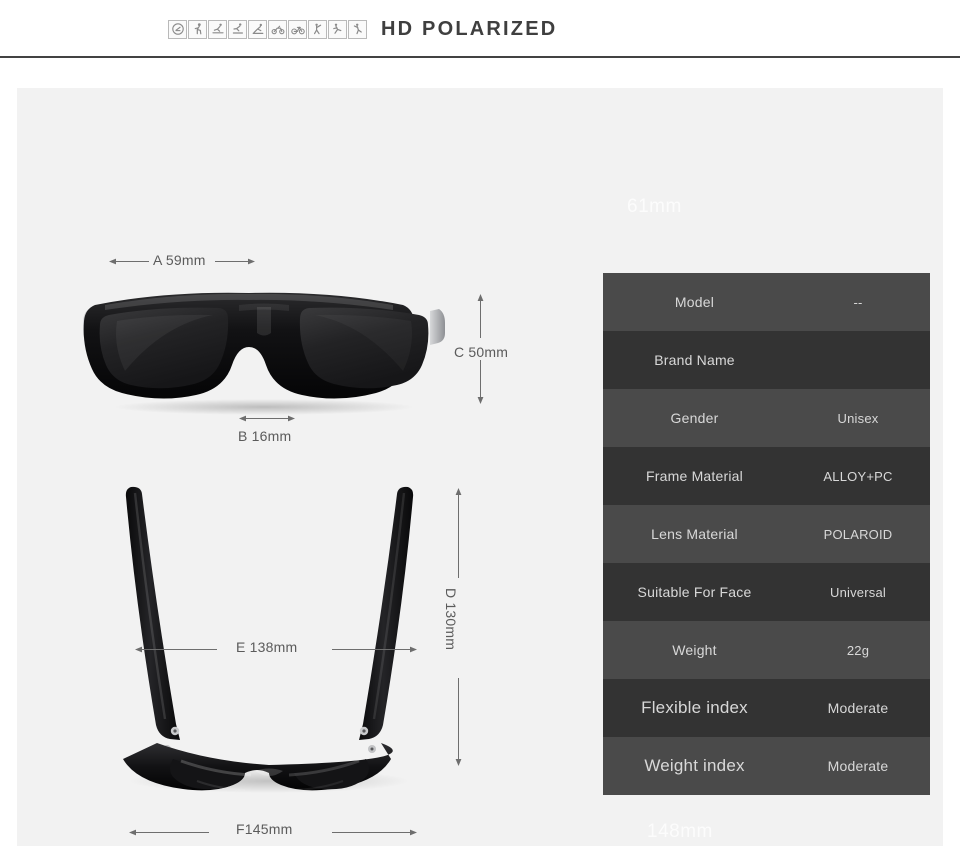 The image size is (960, 859). What do you see at coordinates (235, 261) in the screenshot?
I see `dimension-arrow-a-right` at bounding box center [235, 261].